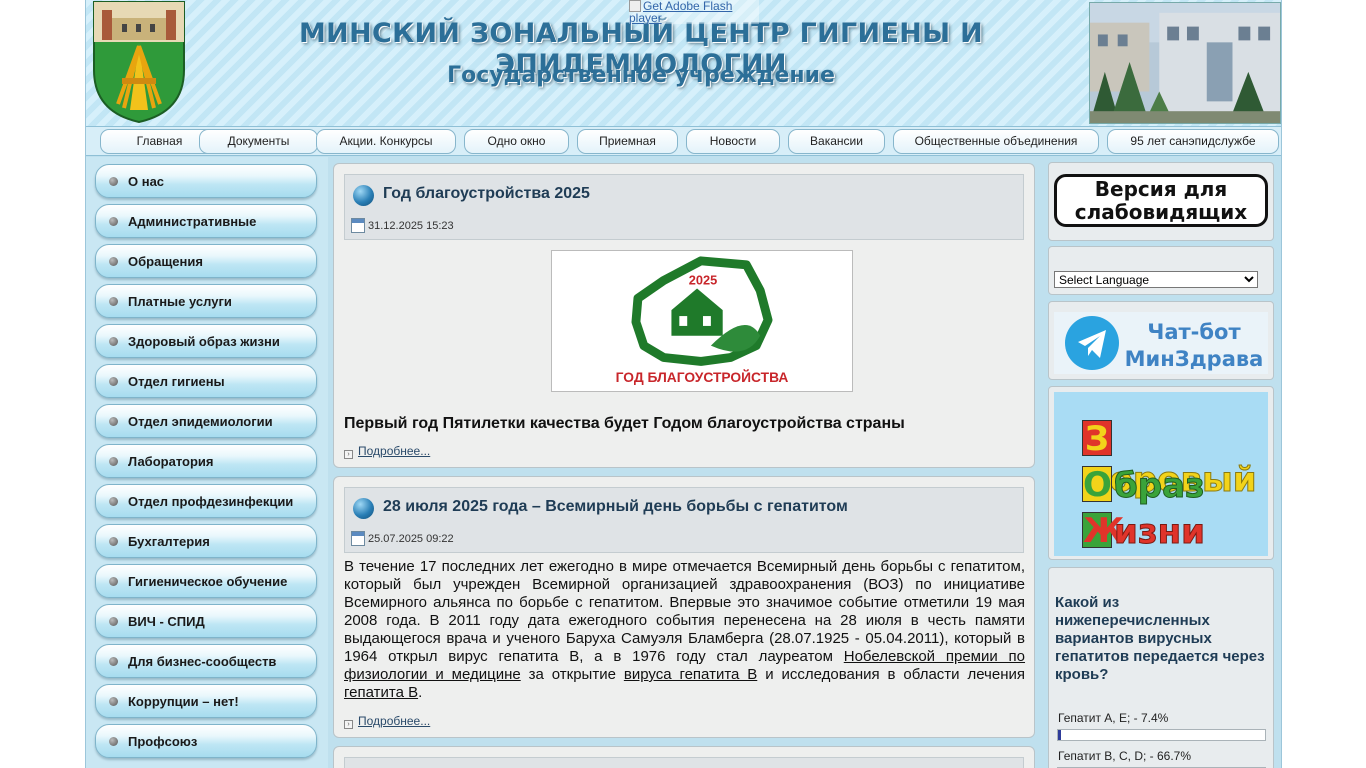  Describe the element at coordinates (166, 621) in the screenshot. I see `sidebar-menu-label: ВИЧ - СПИД` at that location.